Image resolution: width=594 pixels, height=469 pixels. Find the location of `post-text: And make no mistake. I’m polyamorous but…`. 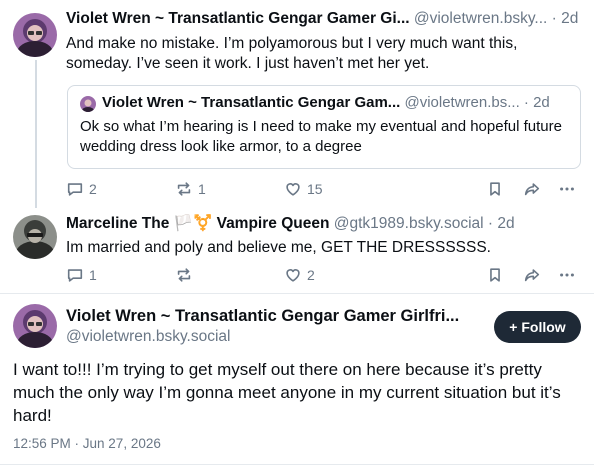

post-text: And make no mistake. I’m polyamorous but… is located at coordinates (292, 53).